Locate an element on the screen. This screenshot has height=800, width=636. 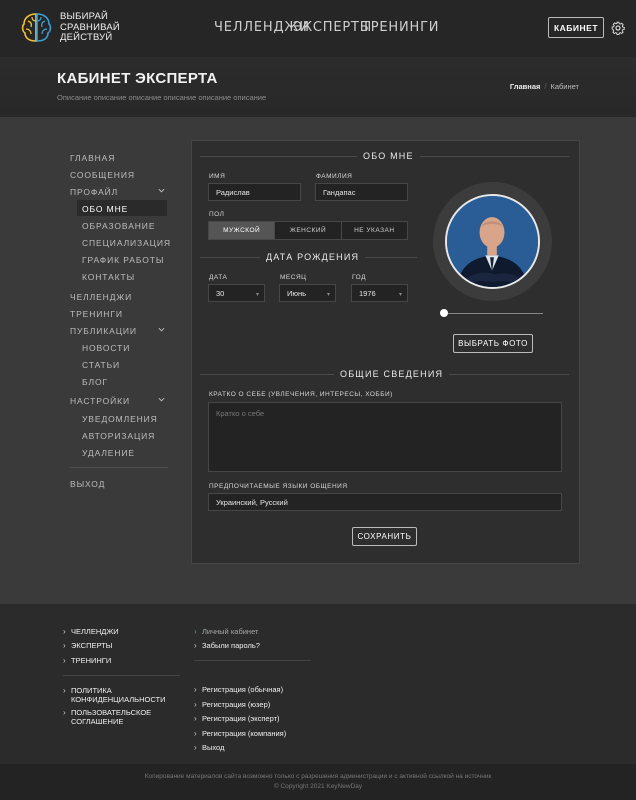
footer-link-reg-regular: Регистрация (обычная) is located at coordinates (242, 689).